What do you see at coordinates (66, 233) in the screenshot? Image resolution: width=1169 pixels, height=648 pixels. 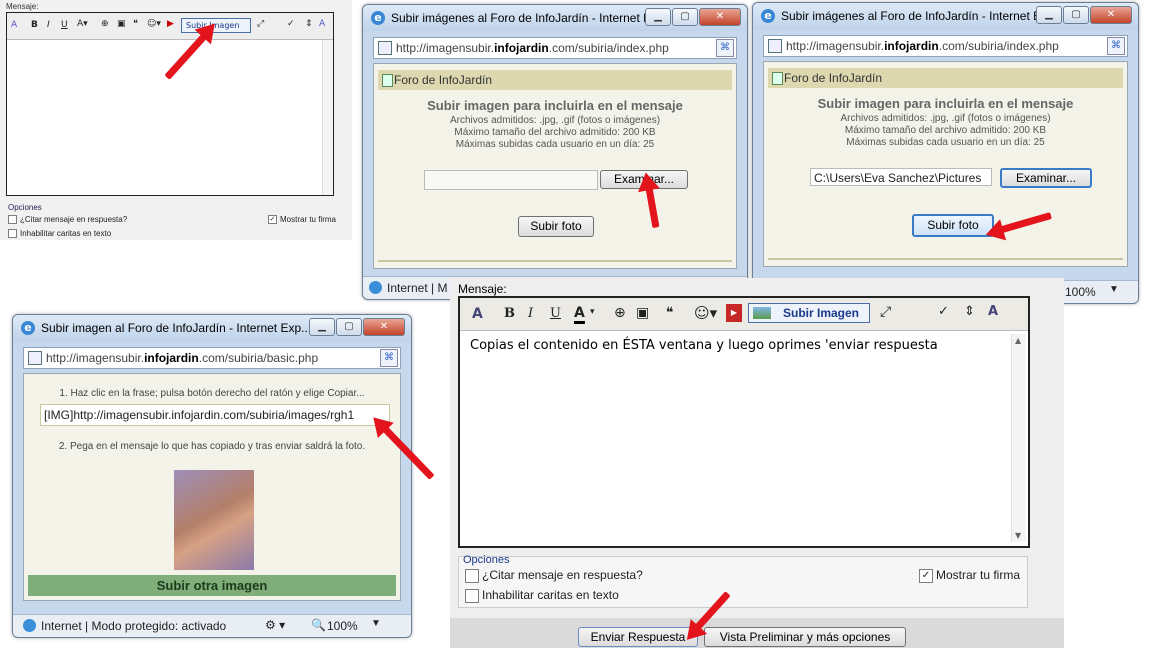 I see `small-opt-caritas-label: Inhabilitar caritas en texto` at bounding box center [66, 233].